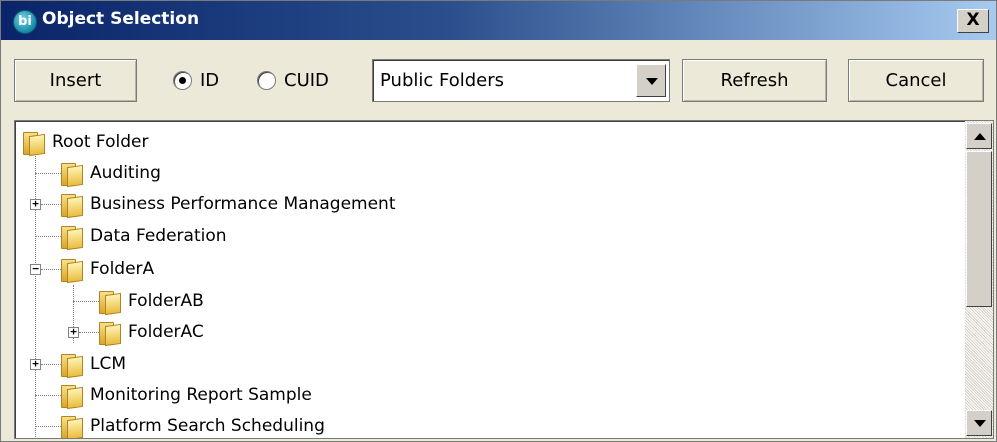  I want to click on tree-node: FolderAB, so click(151, 301).